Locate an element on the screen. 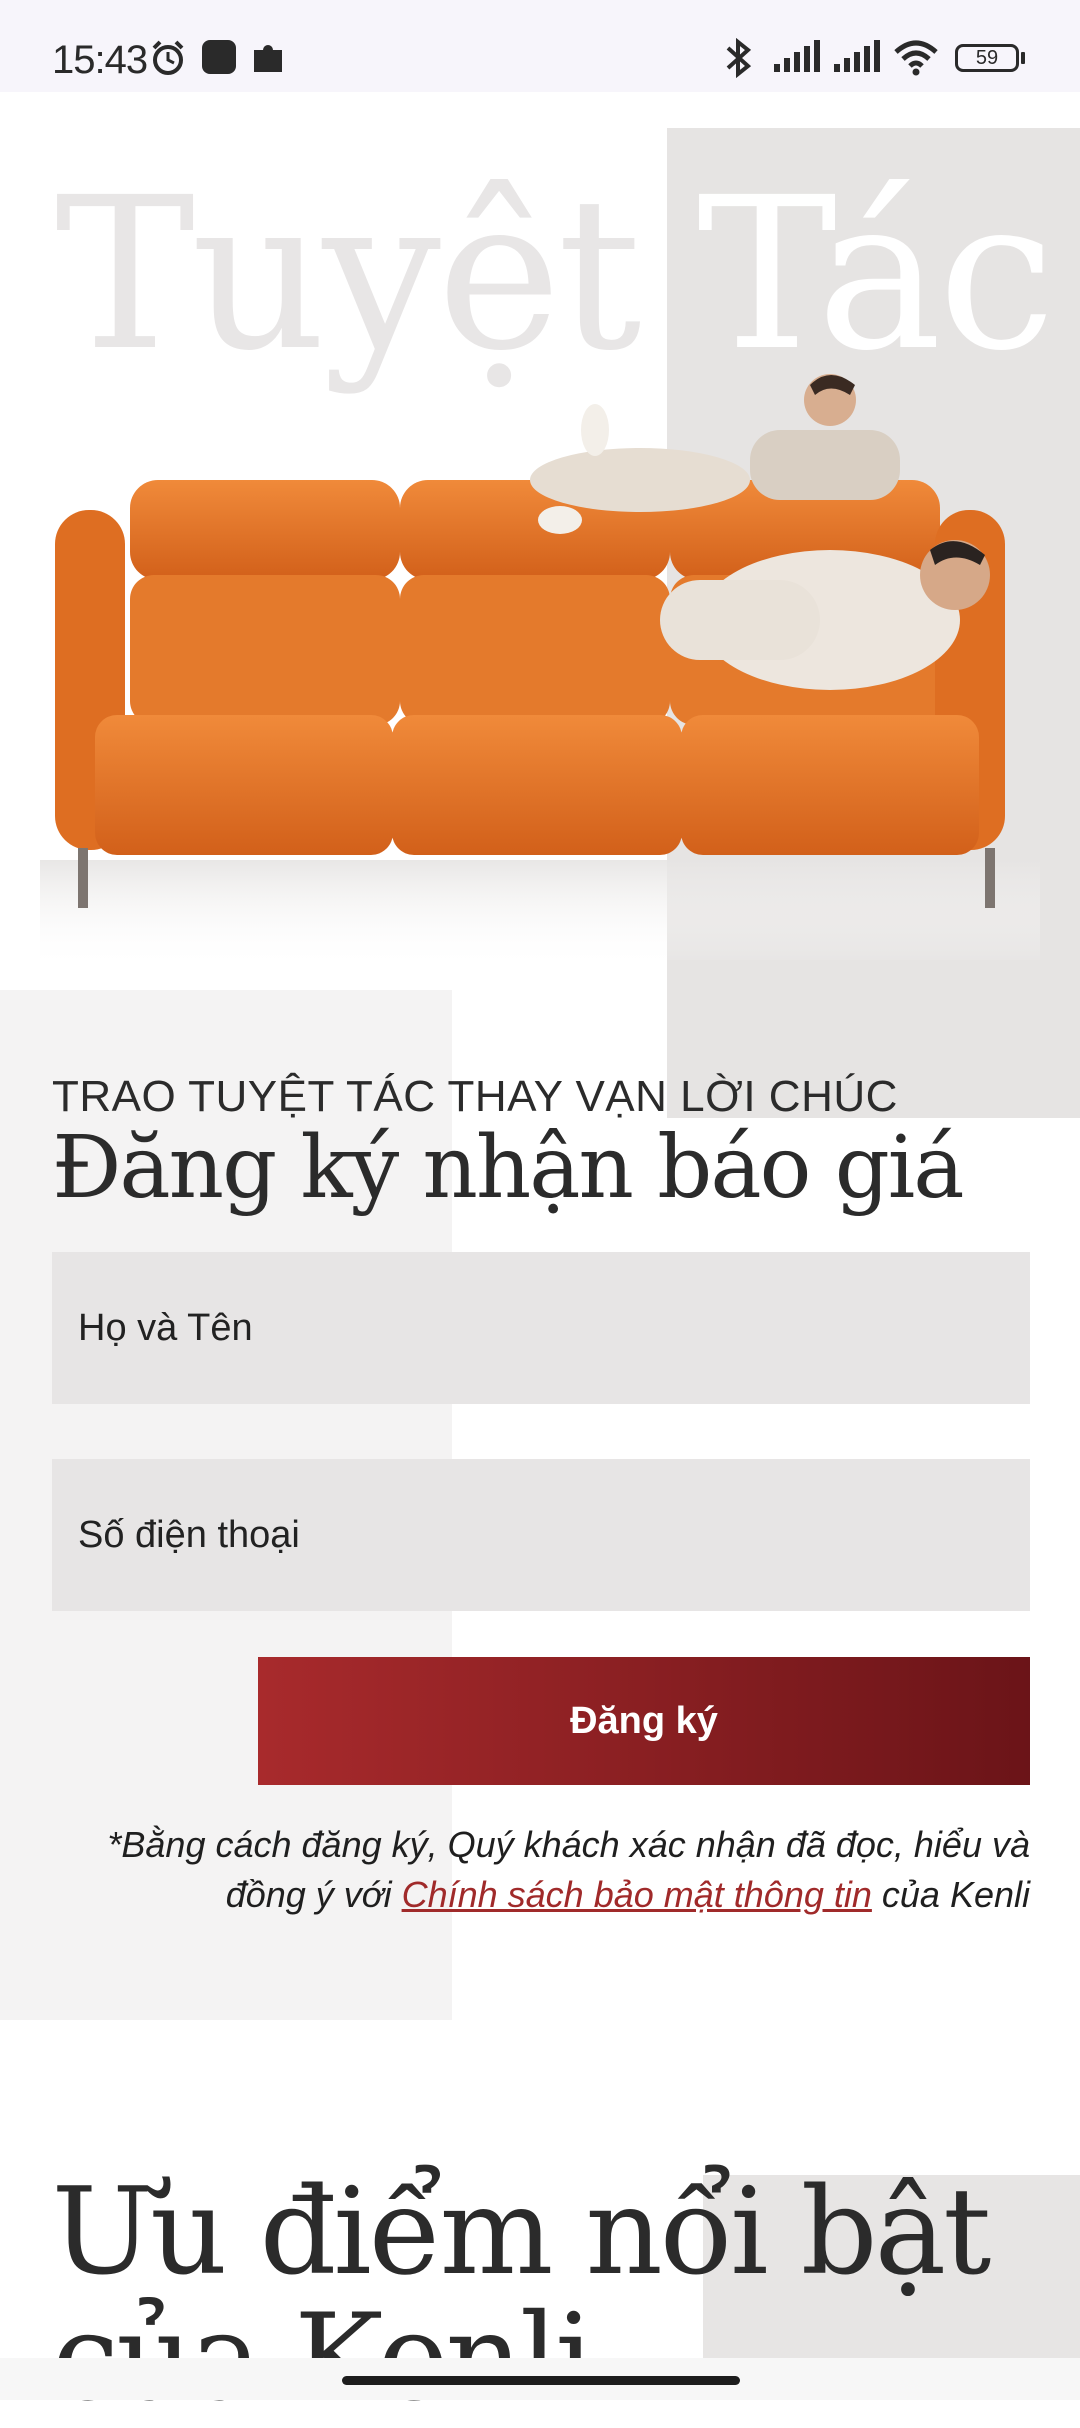 The image size is (1080, 2428). status-time: 15:43 is located at coordinates (100, 60).